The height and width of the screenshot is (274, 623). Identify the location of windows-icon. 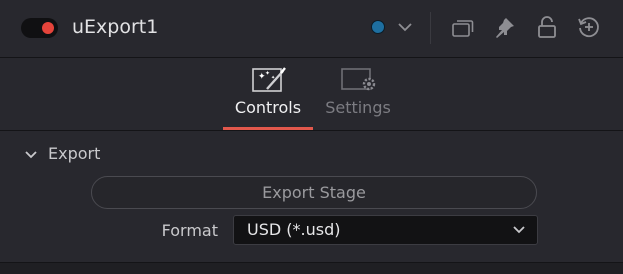
(463, 28).